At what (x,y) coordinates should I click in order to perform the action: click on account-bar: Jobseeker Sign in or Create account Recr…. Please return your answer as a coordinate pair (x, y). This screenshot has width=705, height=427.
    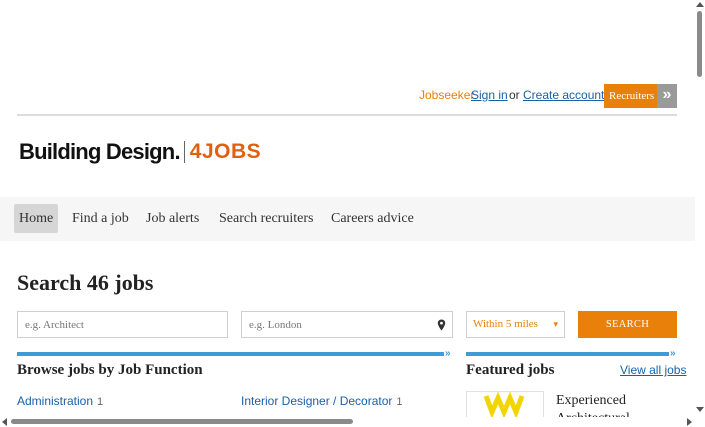
    Looking at the image, I should click on (347, 96).